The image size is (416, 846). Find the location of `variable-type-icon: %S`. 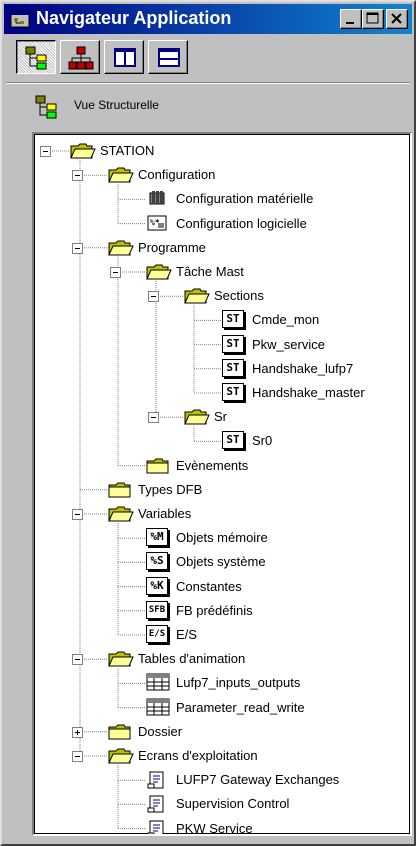

variable-type-icon: %S is located at coordinates (157, 561).